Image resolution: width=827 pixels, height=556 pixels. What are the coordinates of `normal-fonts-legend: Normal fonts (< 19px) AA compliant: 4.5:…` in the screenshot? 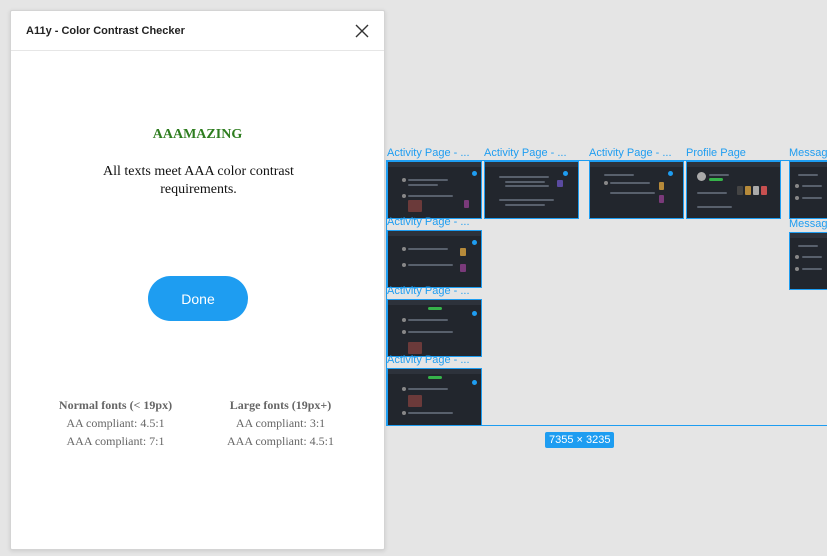 It's located at (115, 423).